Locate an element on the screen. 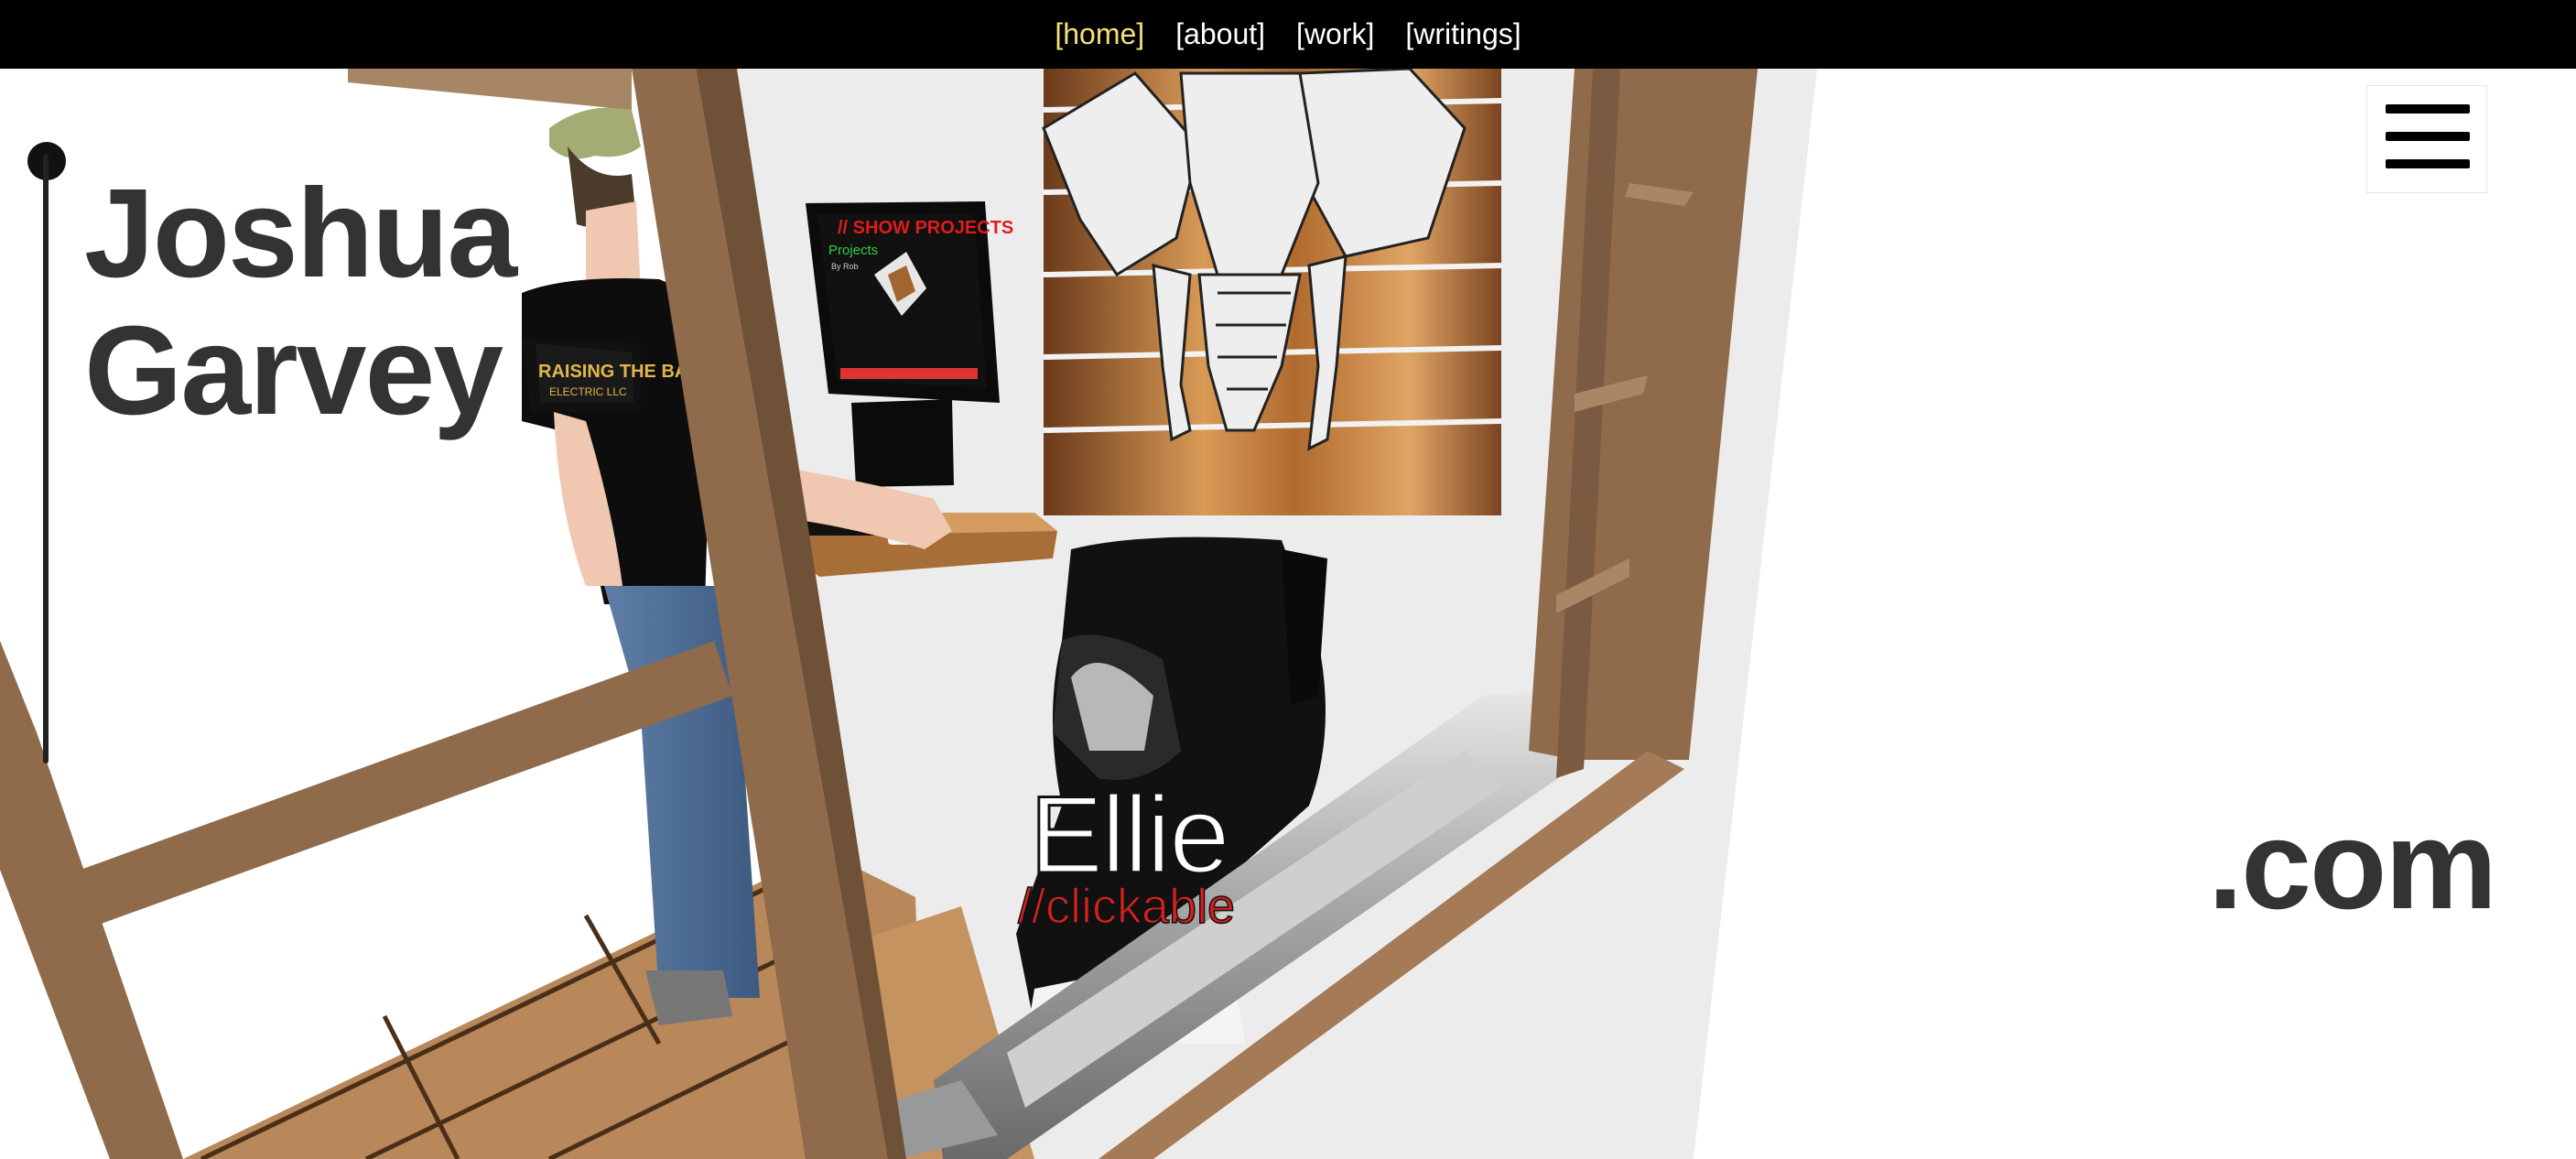 Image resolution: width=2576 pixels, height=1159 pixels. monitor-byline: By Rob is located at coordinates (845, 266).